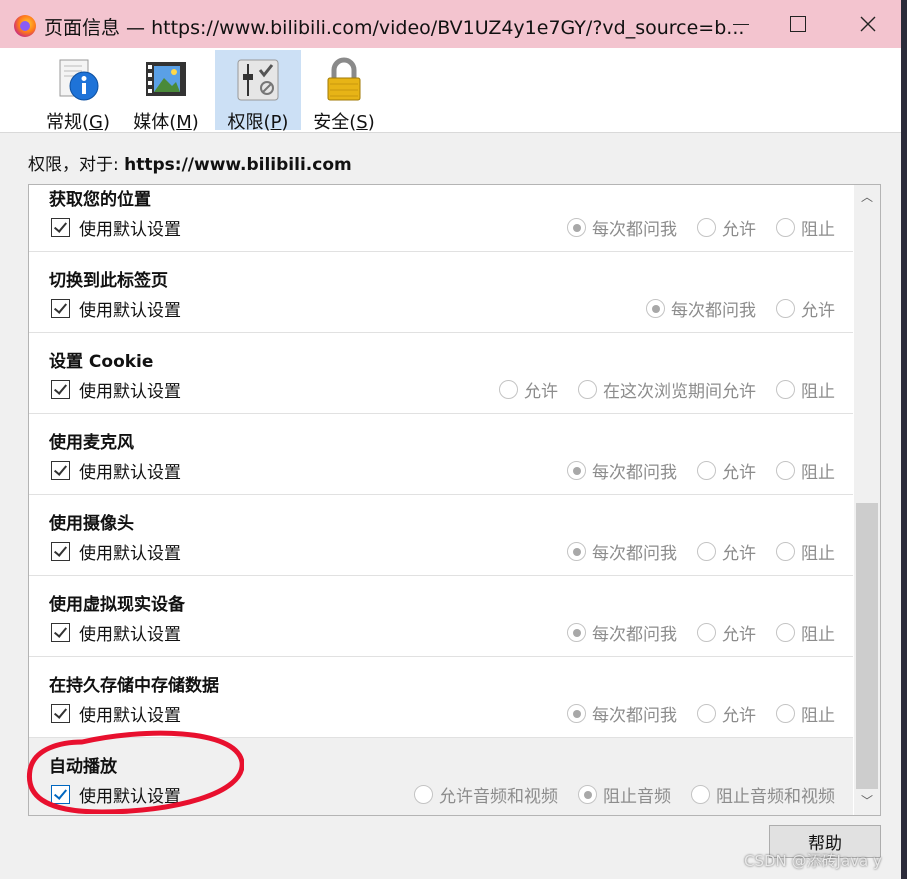 Image resolution: width=907 pixels, height=879 pixels. What do you see at coordinates (166, 91) in the screenshot?
I see `tab-media: 媒体(M)` at bounding box center [166, 91].